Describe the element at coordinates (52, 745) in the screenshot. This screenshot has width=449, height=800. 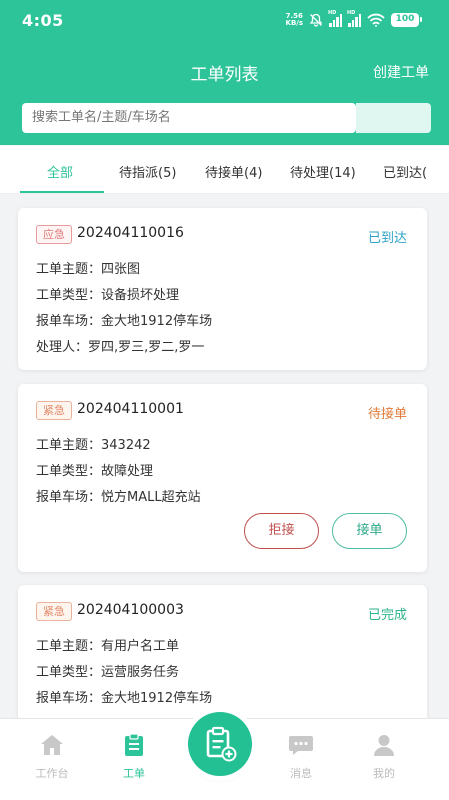
I see `home-icon` at that location.